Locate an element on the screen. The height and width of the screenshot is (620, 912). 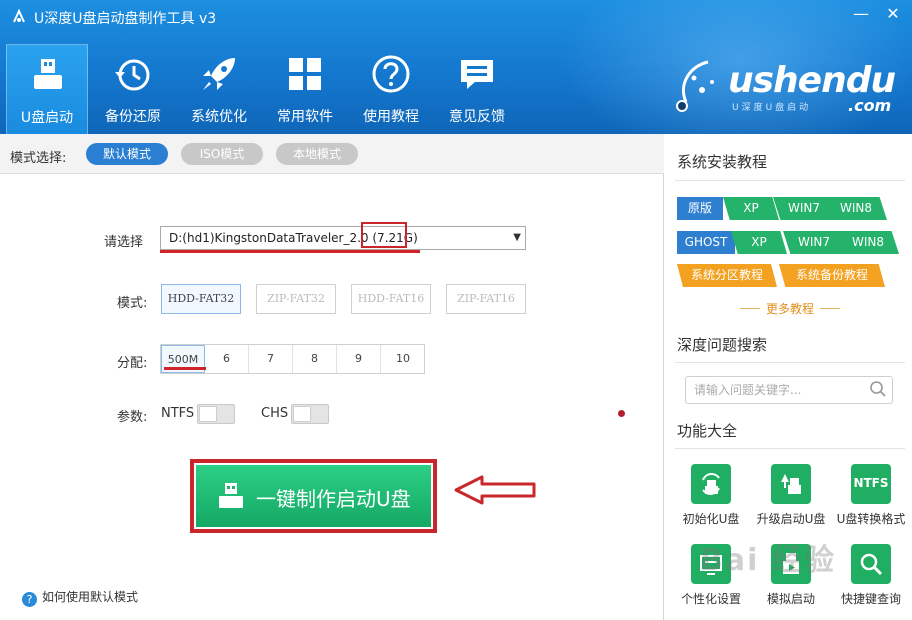
nav-item-optimize: 系统优化 is located at coordinates (219, 89).